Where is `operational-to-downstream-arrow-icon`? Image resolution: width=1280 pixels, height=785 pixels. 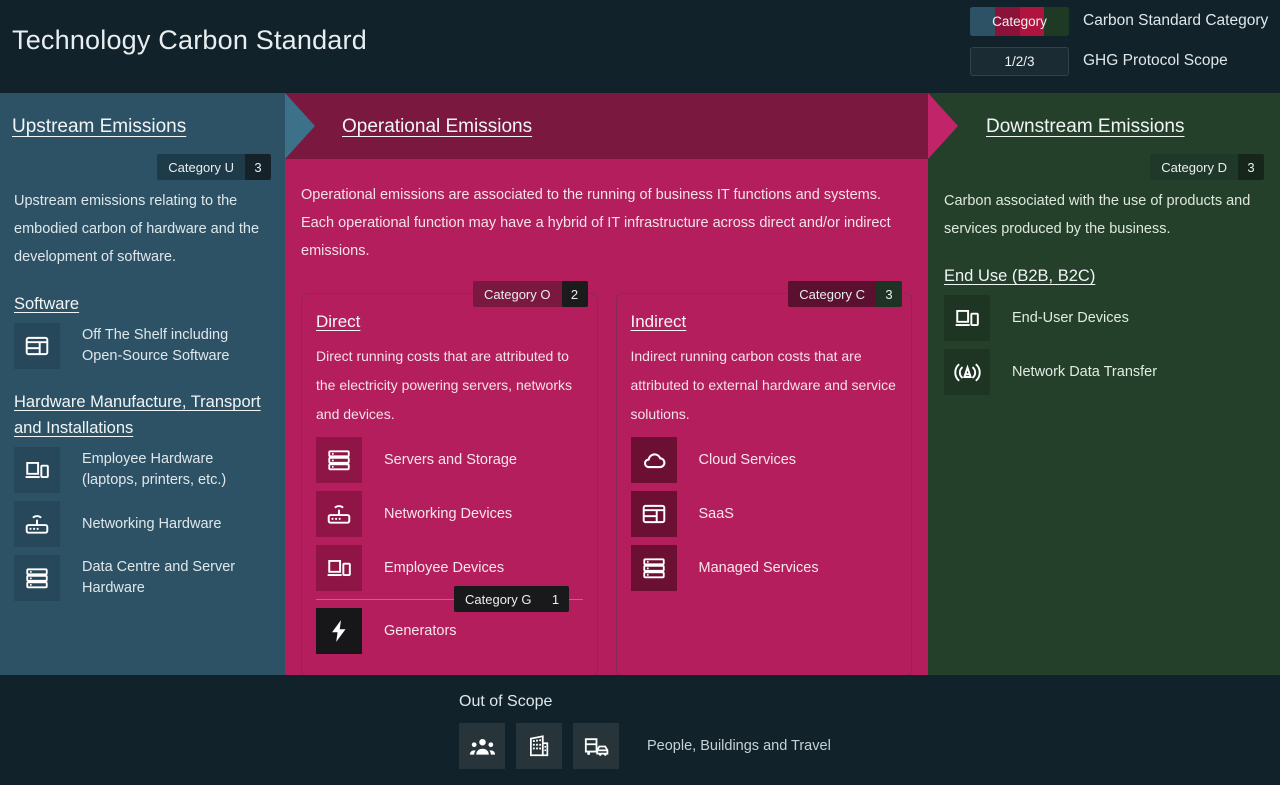 operational-to-downstream-arrow-icon is located at coordinates (943, 126).